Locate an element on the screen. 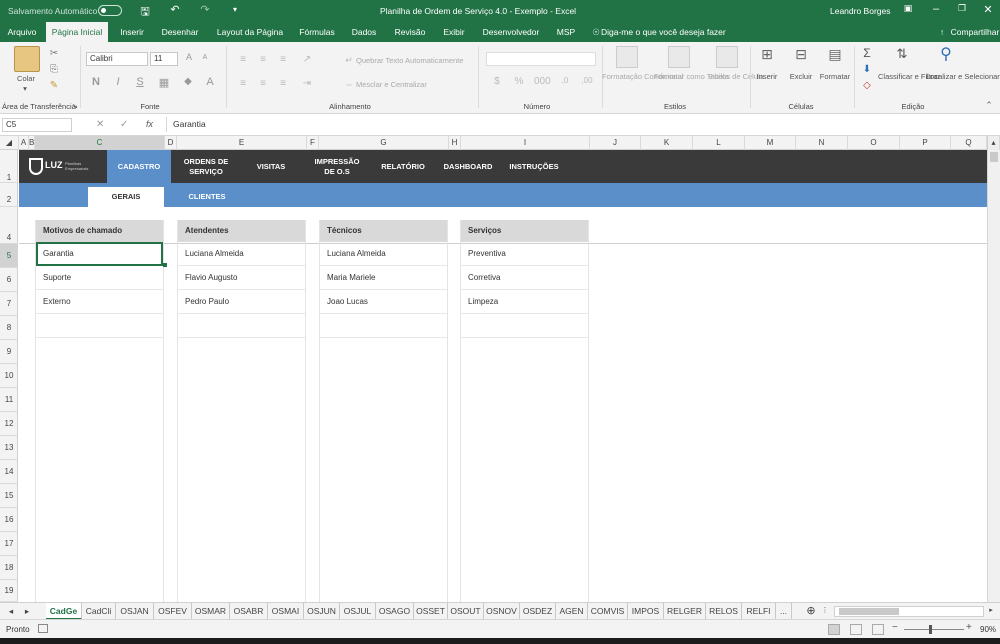 Image resolution: width=1000 pixels, height=644 pixels. borders-icon: ▦ is located at coordinates (164, 82).